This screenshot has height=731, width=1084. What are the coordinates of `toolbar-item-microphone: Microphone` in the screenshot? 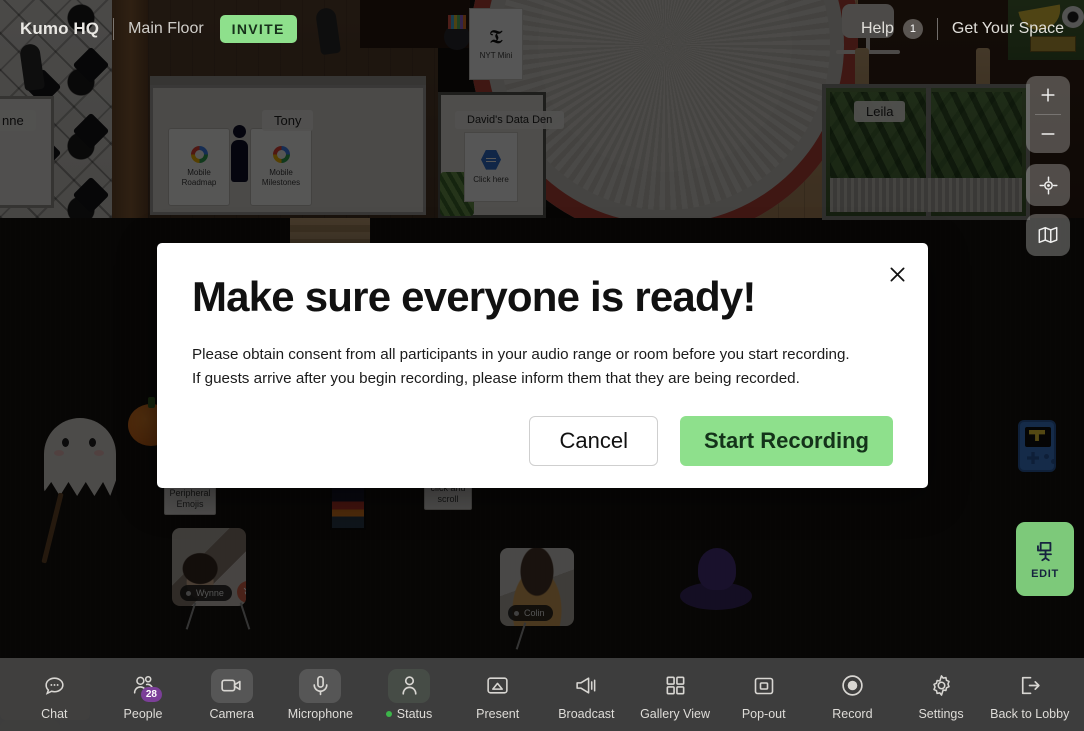 It's located at (320, 694).